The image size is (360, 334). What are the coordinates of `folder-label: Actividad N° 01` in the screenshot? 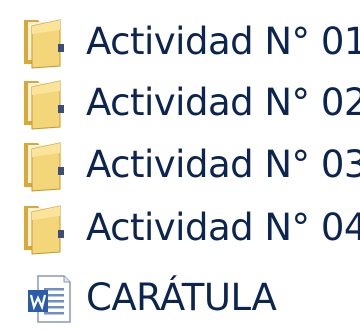 It's located at (223, 41).